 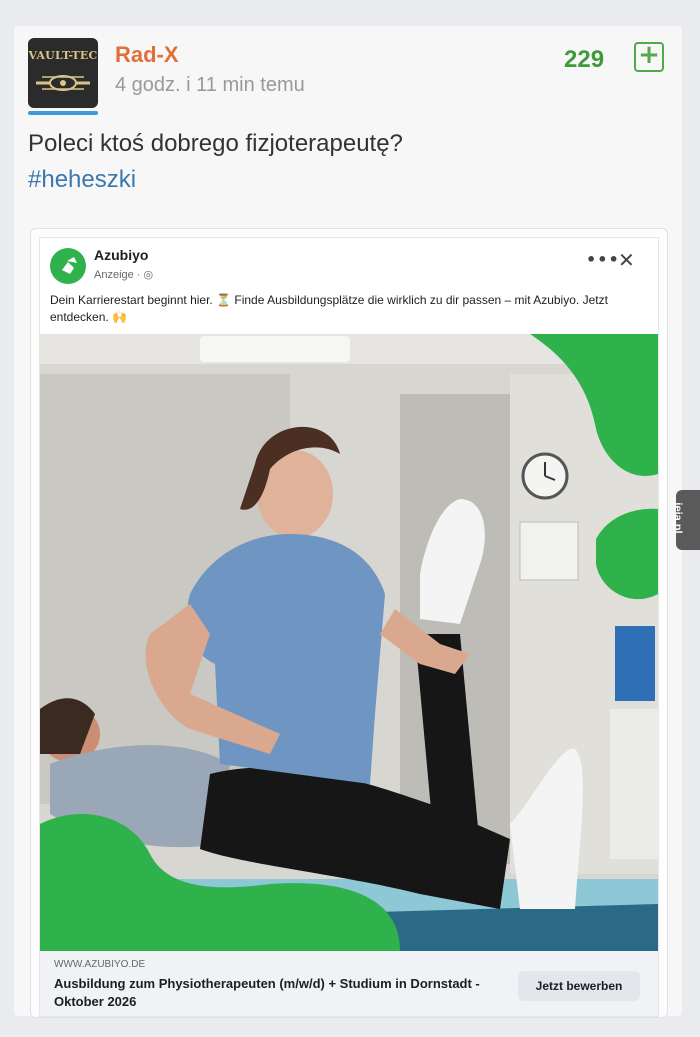 I want to click on ad-sponsored-label: Anzeige · ◎, so click(x=123, y=274).